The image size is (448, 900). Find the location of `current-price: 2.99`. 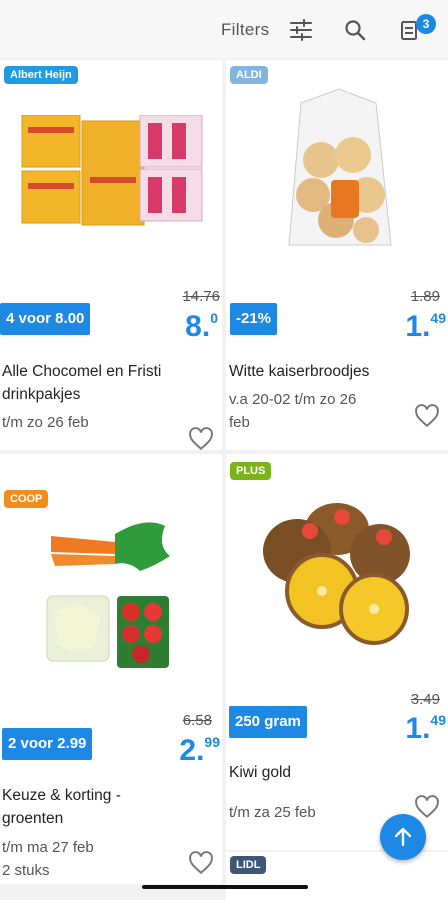

current-price: 2.99 is located at coordinates (199, 751).